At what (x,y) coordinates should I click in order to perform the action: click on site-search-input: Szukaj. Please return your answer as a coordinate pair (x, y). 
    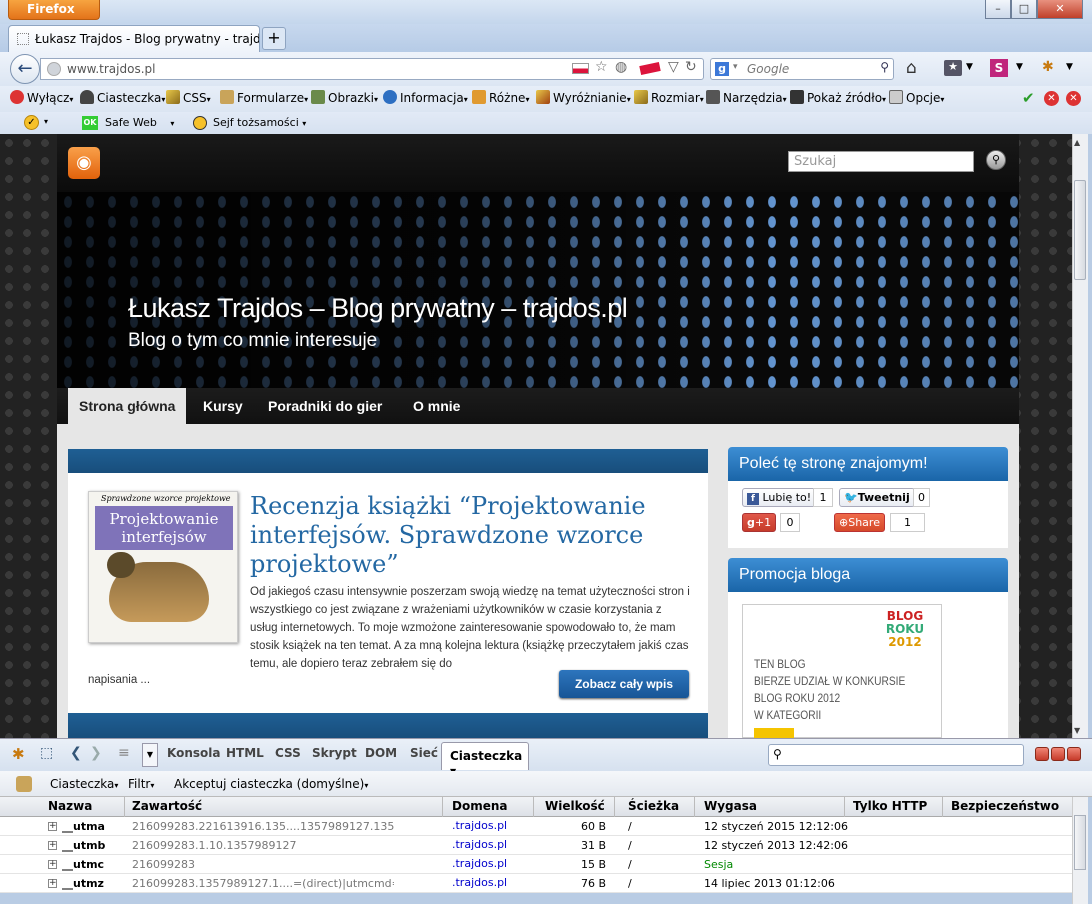
    Looking at the image, I should click on (881, 161).